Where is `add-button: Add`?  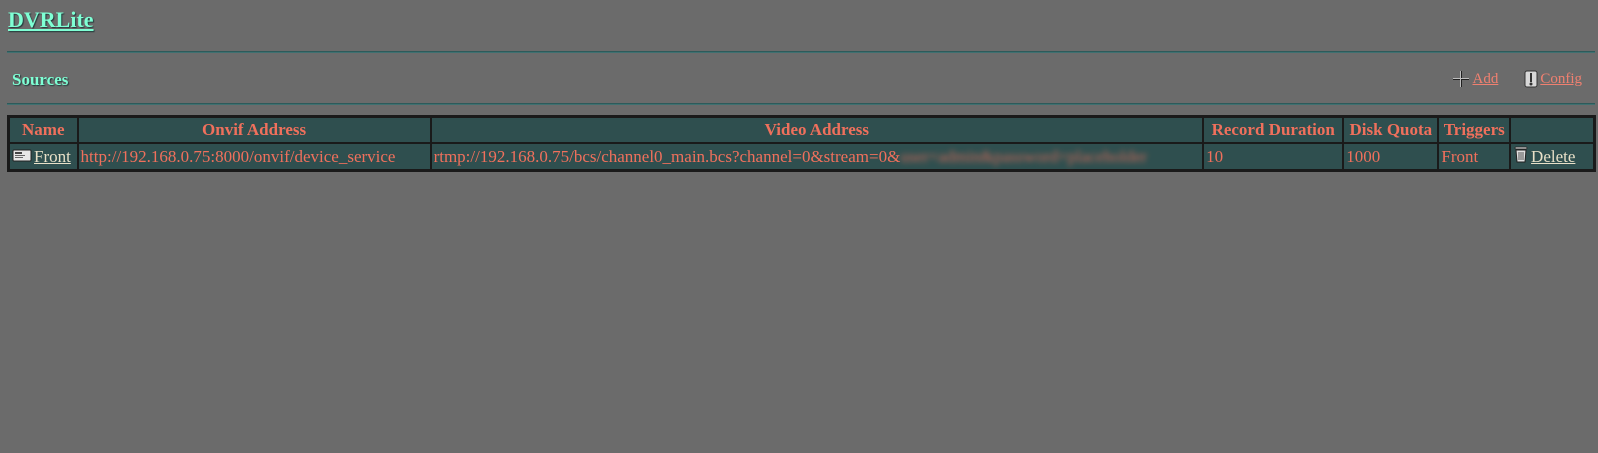 add-button: Add is located at coordinates (1475, 79).